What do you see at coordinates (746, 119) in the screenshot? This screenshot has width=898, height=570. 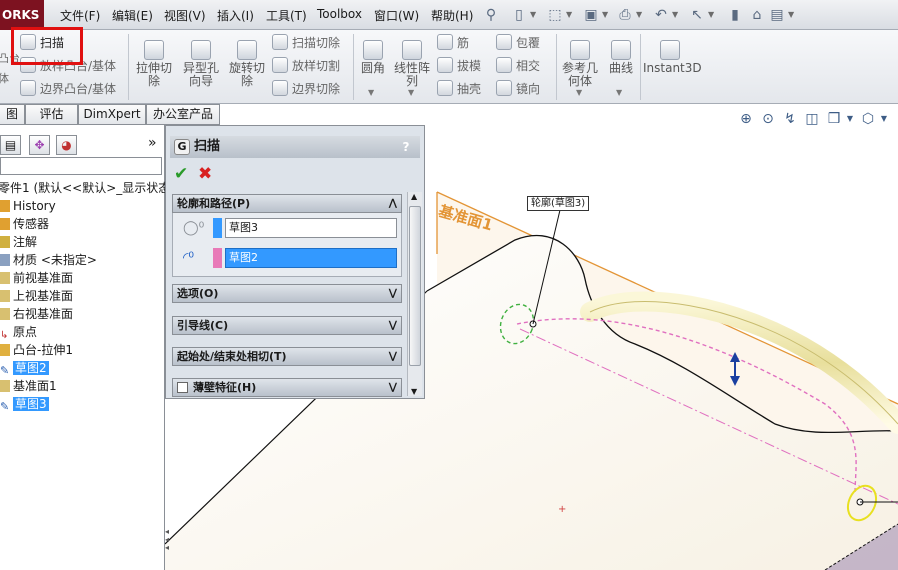 I see `zoom-to-fit-icon: ⊕` at bounding box center [746, 119].